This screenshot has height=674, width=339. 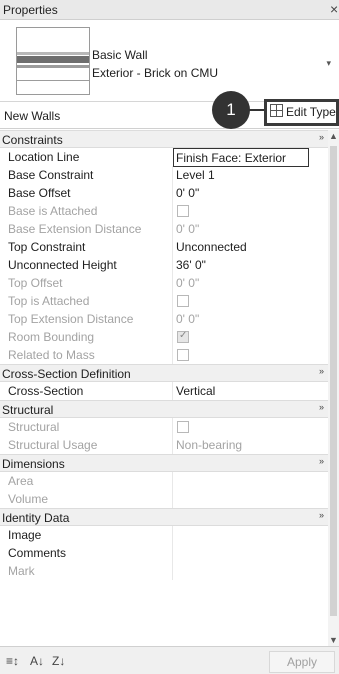 I want to click on property-name: Top Extension Distance, so click(x=71, y=319).